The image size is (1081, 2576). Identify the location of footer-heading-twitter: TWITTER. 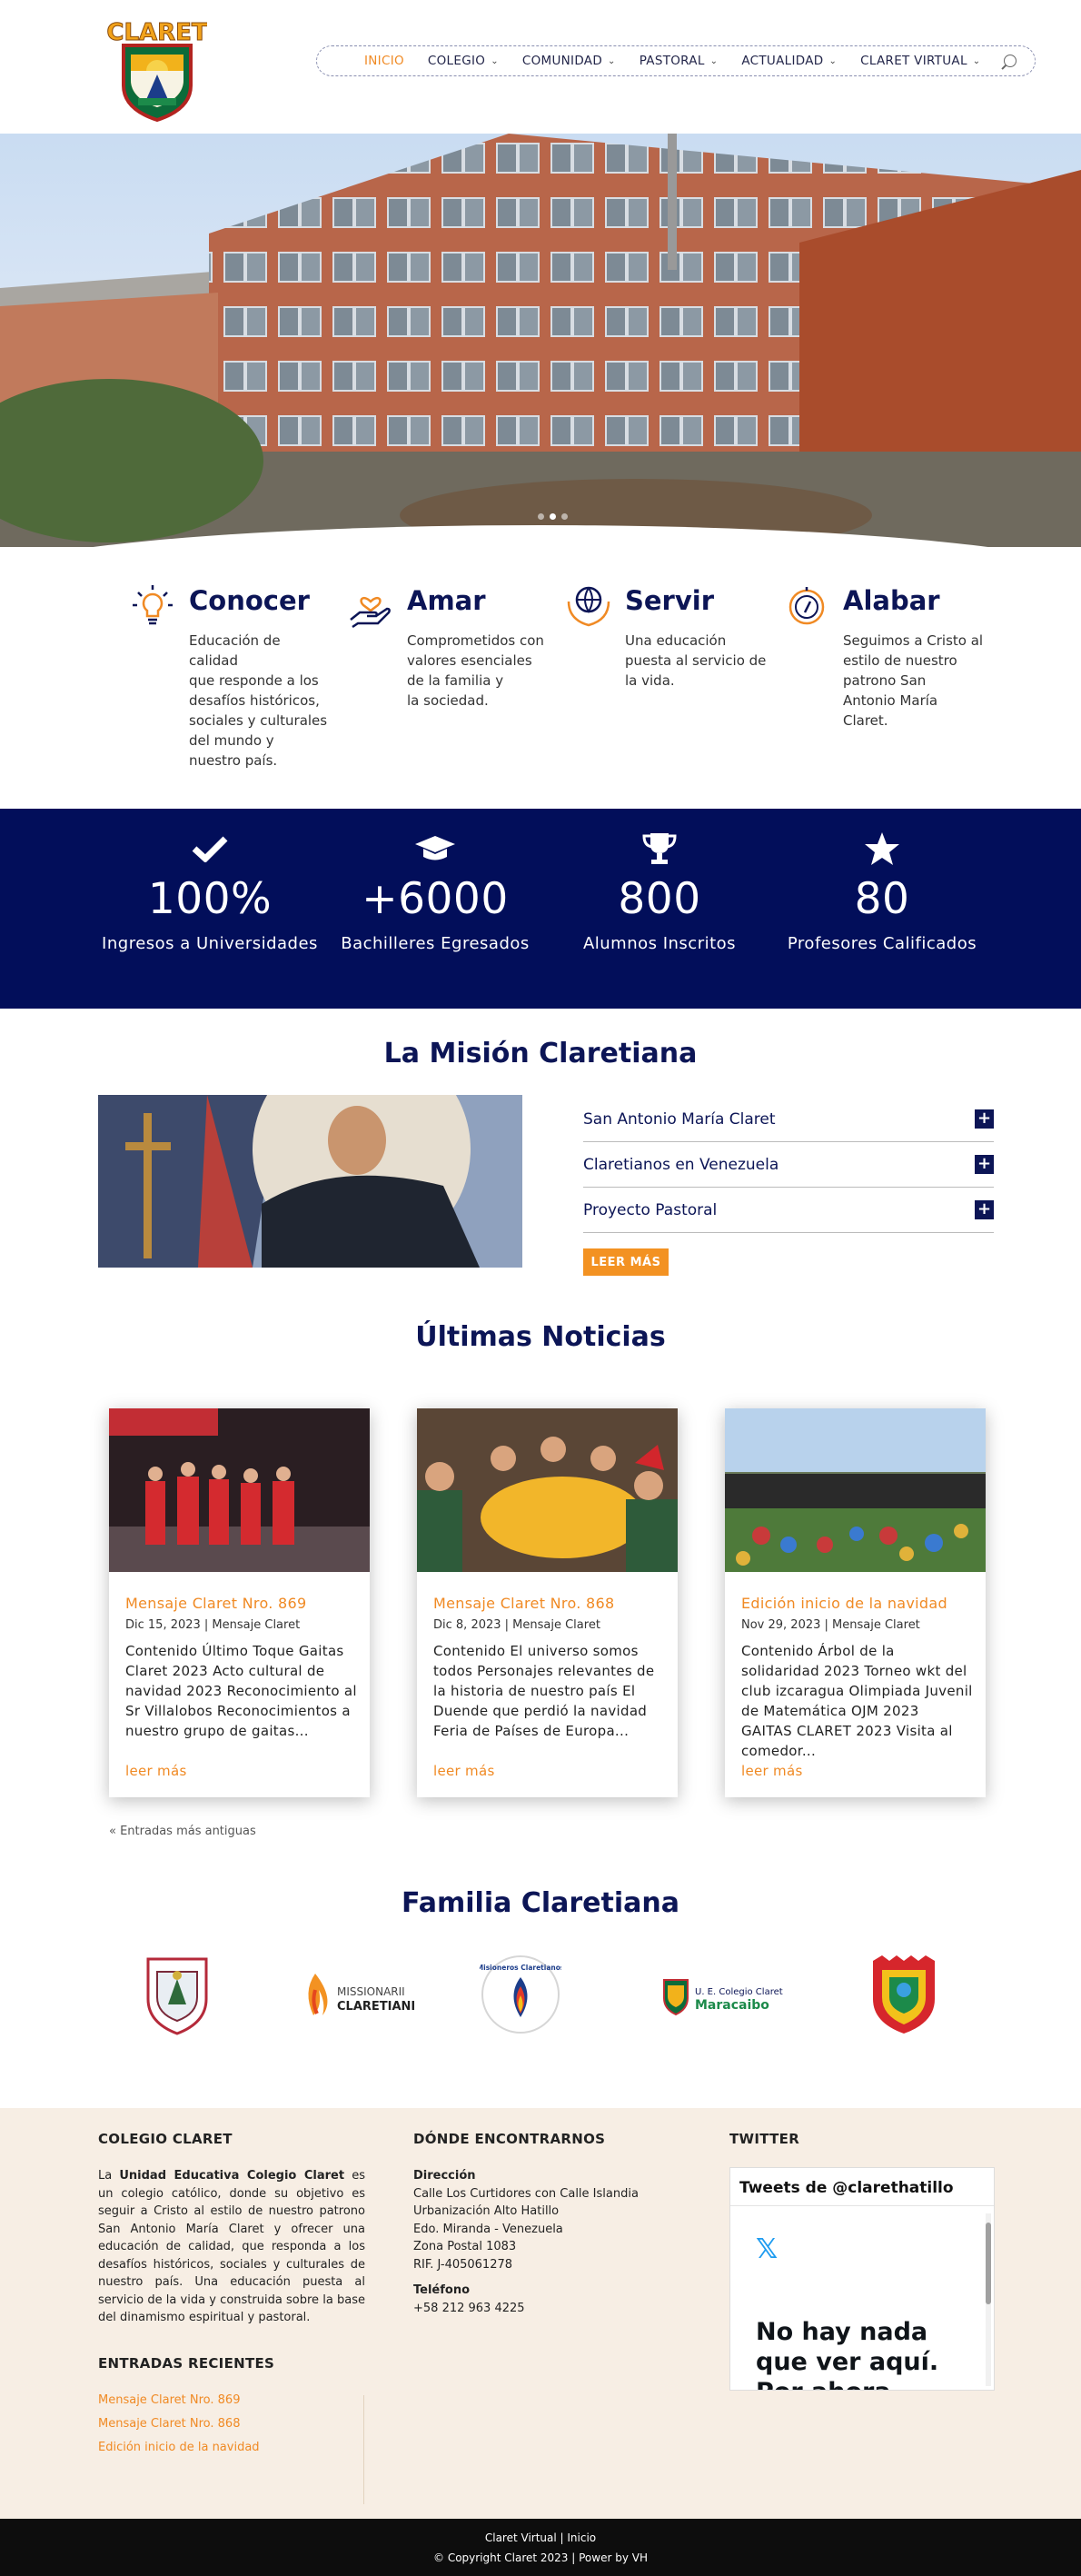
(764, 2139).